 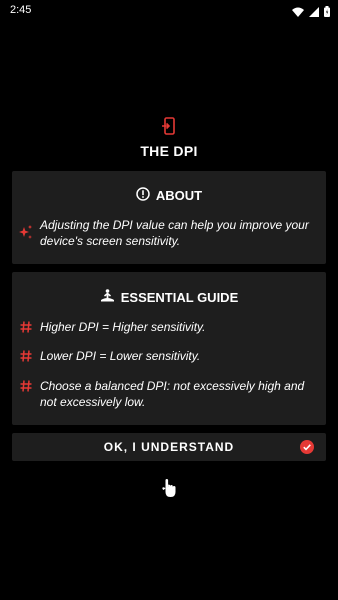 I want to click on page-header: THE DPI, so click(x=169, y=138).